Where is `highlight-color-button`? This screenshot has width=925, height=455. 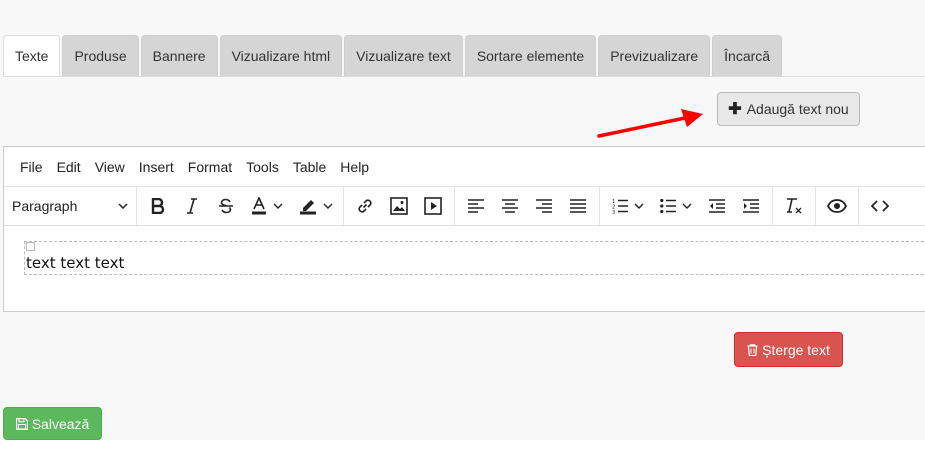 highlight-color-button is located at coordinates (315, 206).